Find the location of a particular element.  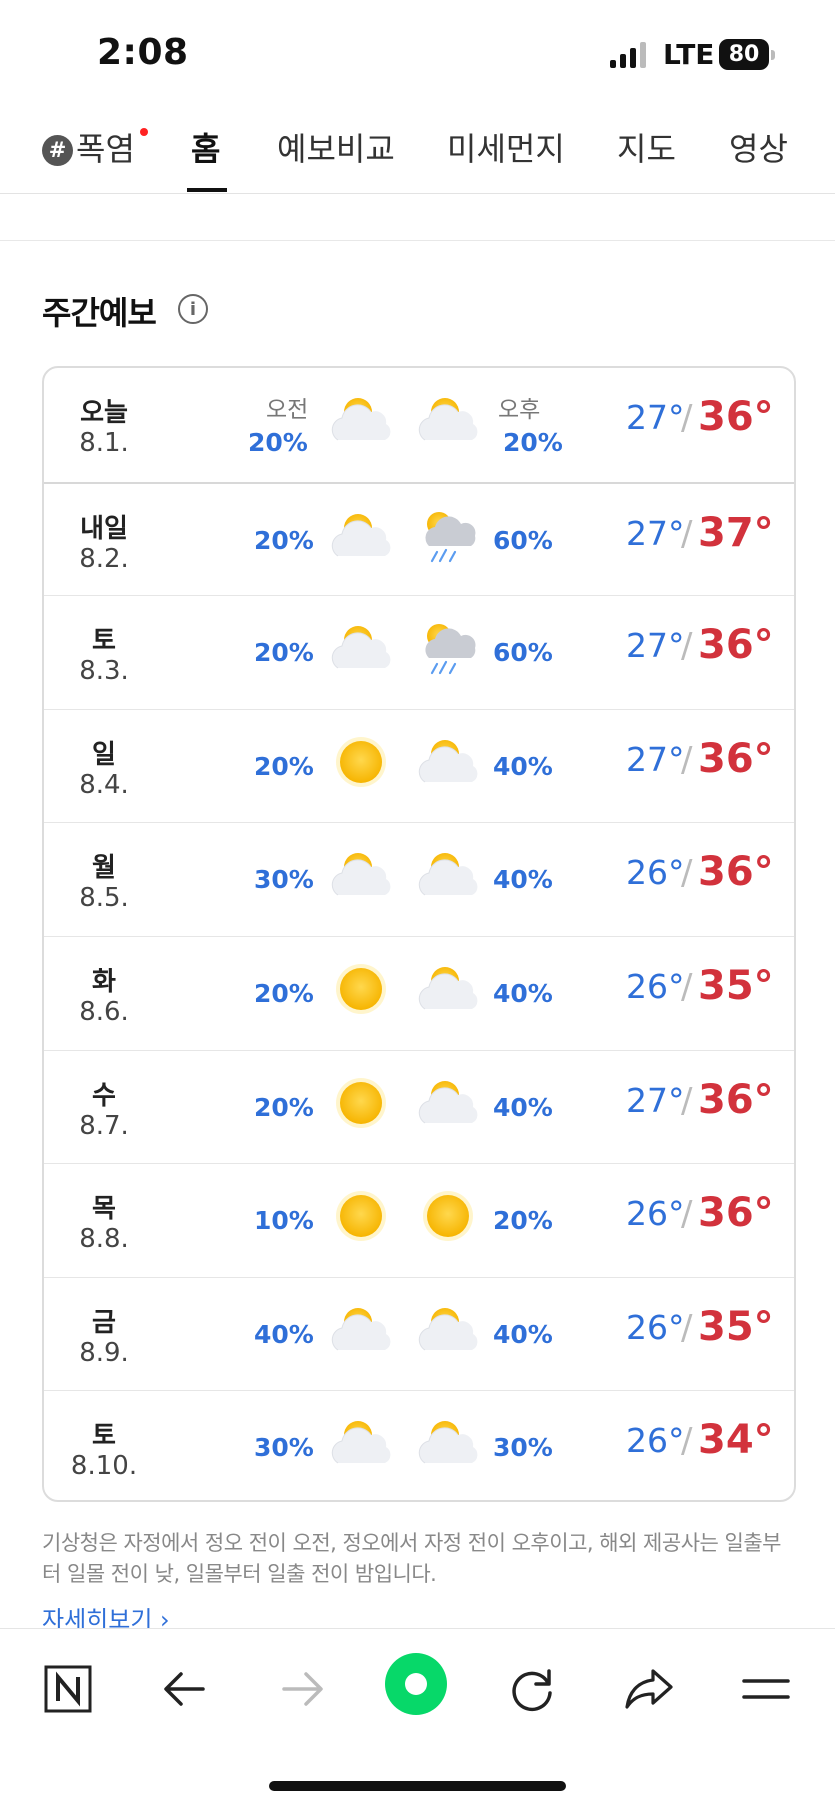

signal-icon is located at coordinates (628, 55).